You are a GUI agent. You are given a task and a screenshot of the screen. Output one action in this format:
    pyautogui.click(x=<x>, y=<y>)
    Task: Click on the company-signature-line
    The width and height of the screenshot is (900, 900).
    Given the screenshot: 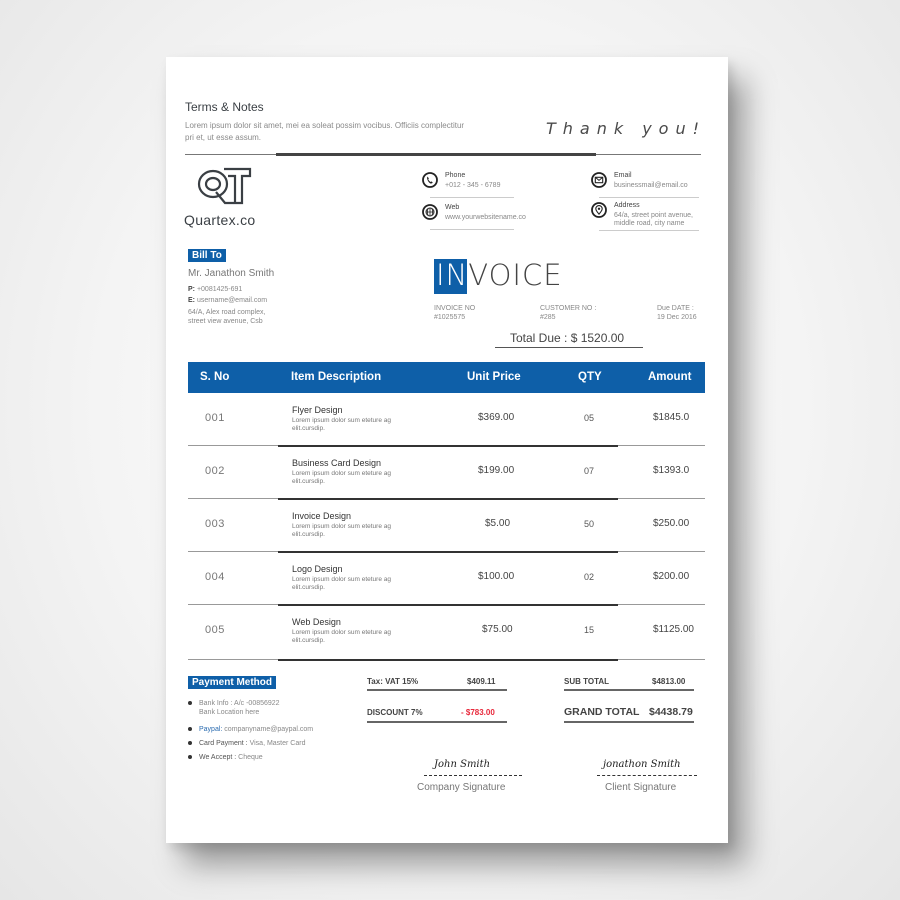 What is the action you would take?
    pyautogui.click(x=473, y=775)
    